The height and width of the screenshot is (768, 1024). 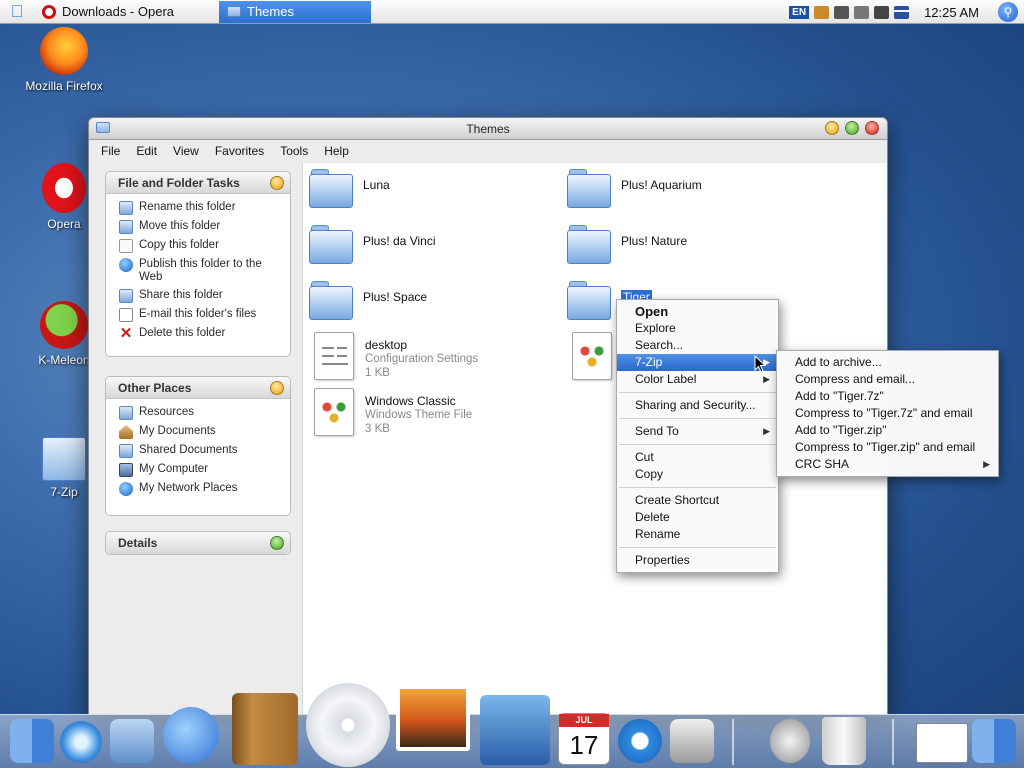 I want to click on network-tray-icon, so click(x=902, y=12).